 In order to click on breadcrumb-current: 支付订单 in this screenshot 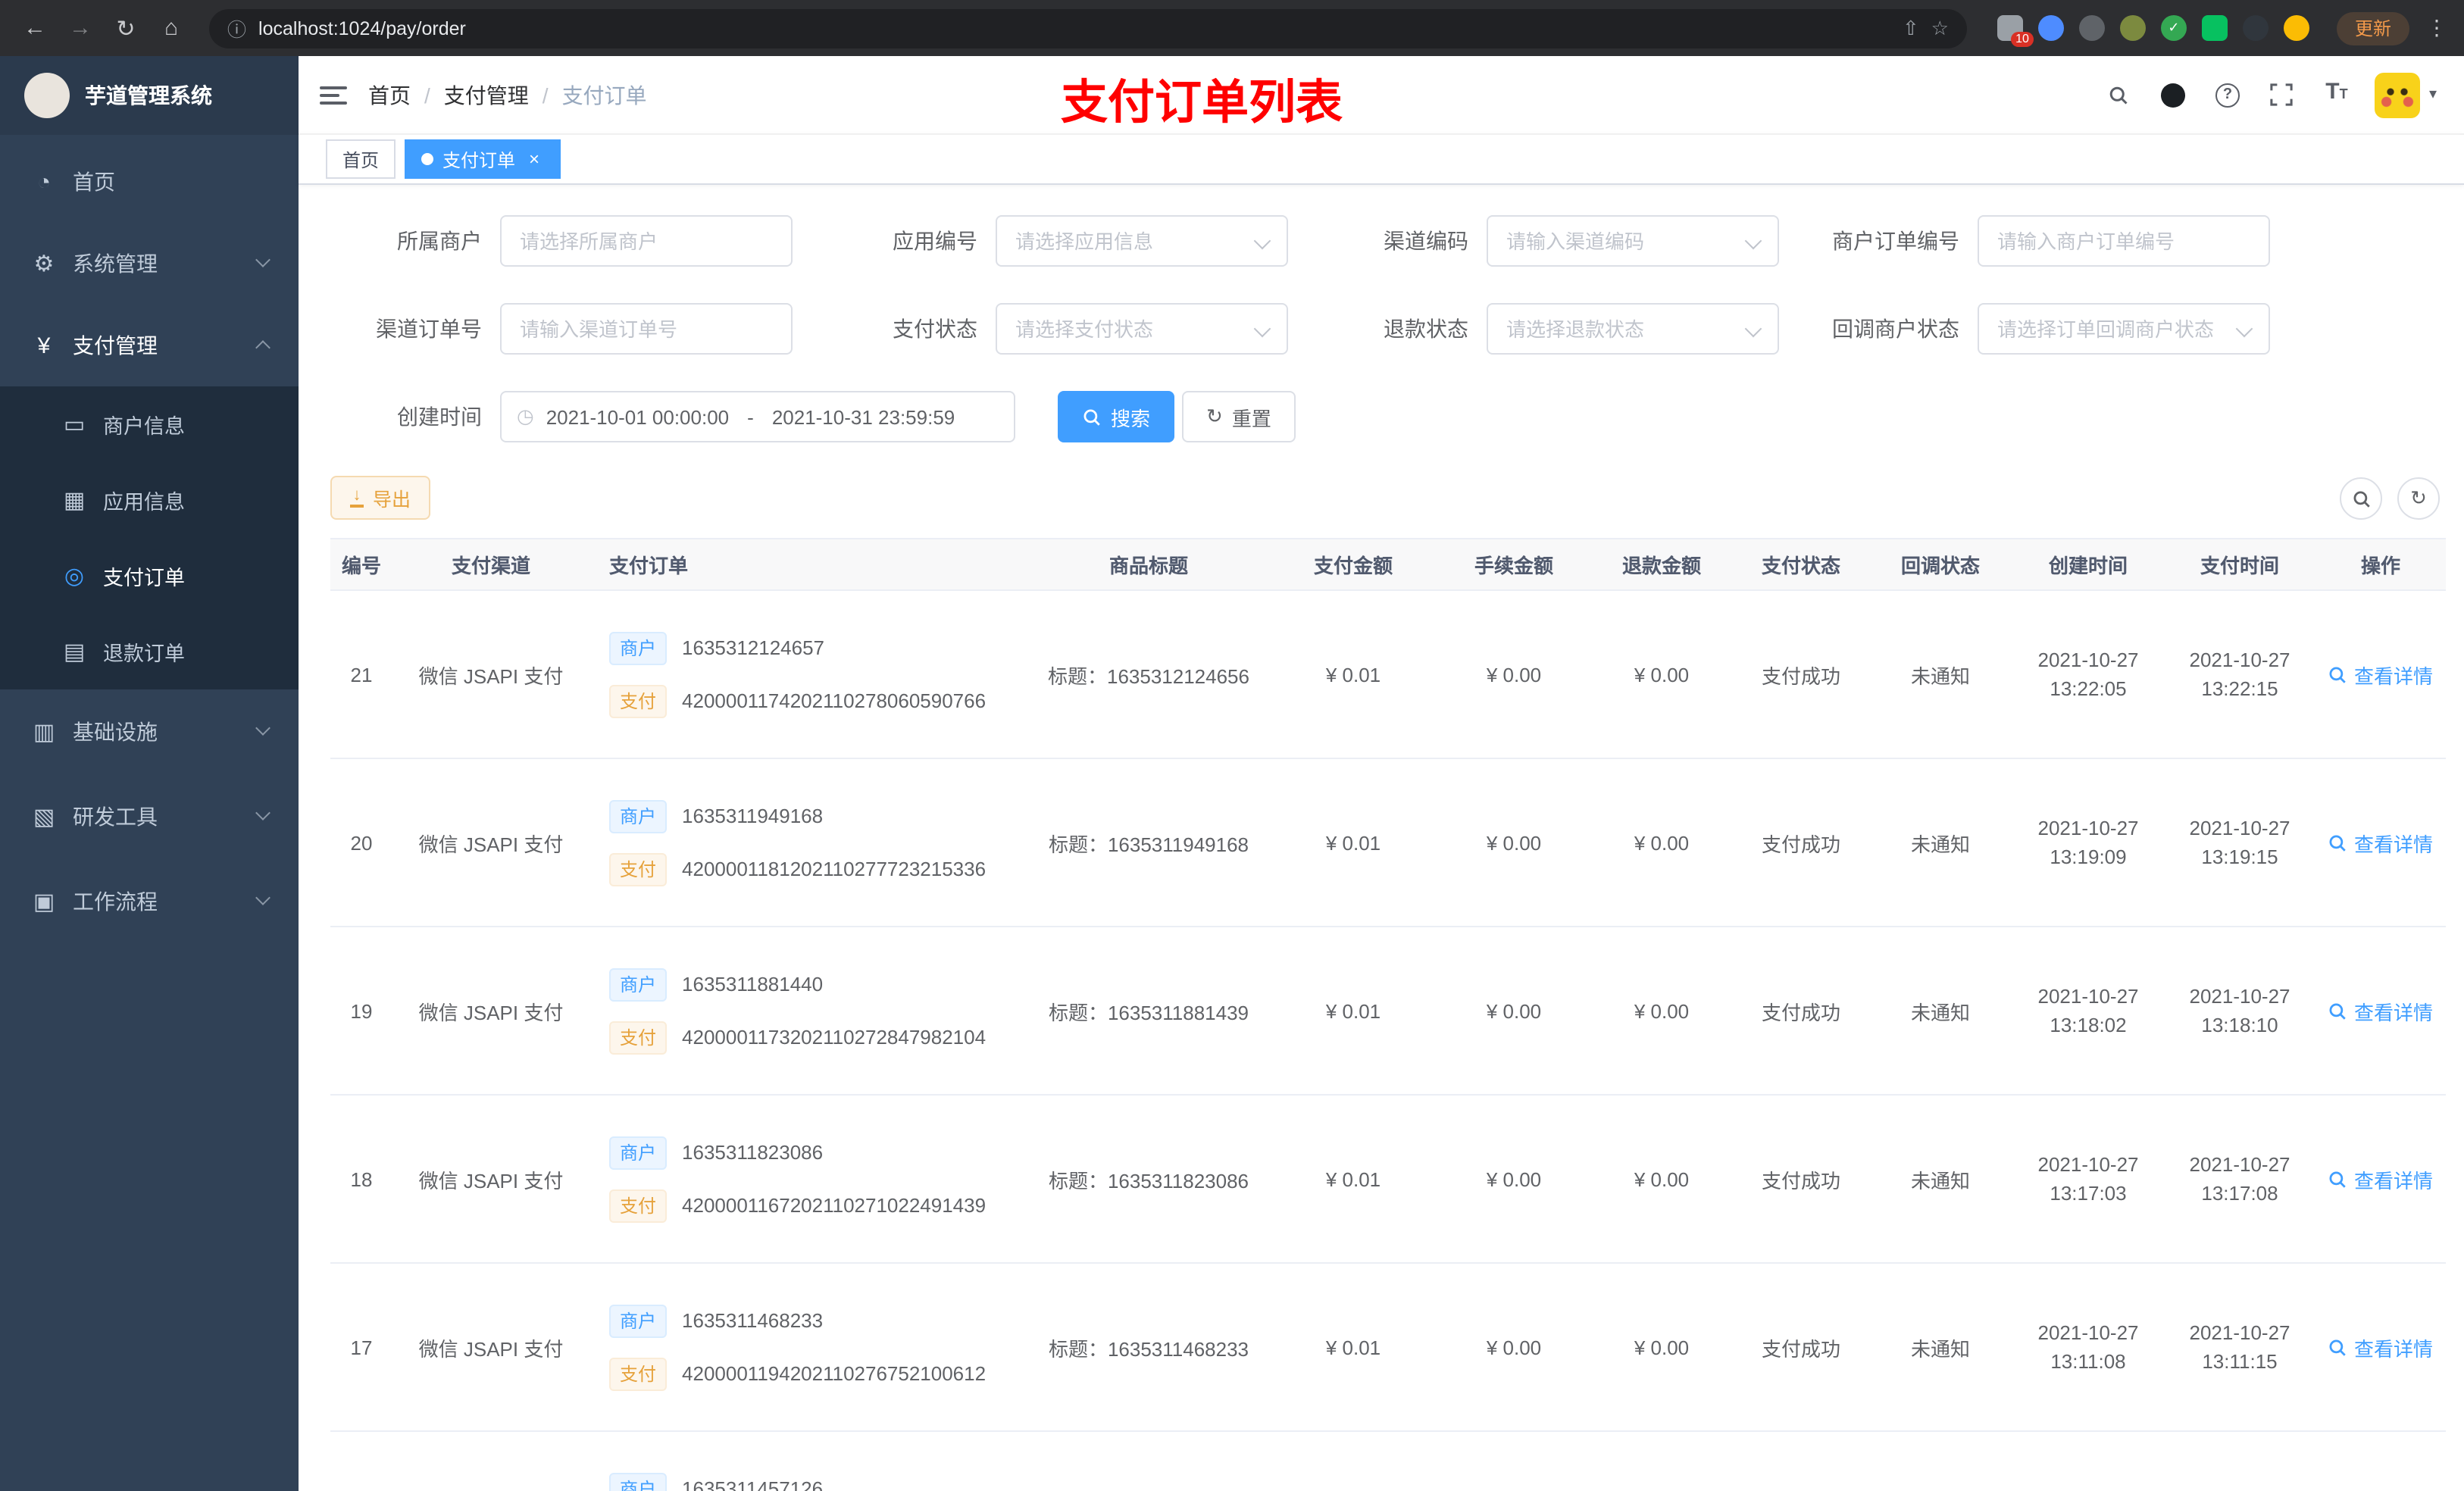, I will do `click(604, 95)`.